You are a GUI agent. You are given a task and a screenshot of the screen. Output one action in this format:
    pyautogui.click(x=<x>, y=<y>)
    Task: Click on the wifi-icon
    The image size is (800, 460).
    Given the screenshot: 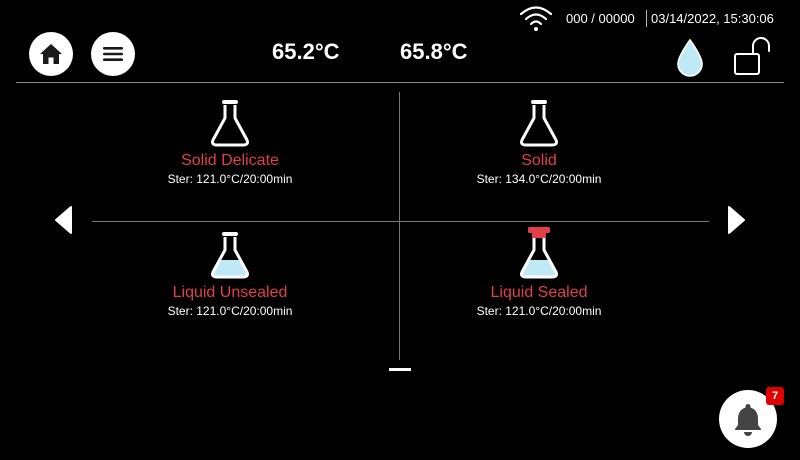 What is the action you would take?
    pyautogui.click(x=536, y=18)
    